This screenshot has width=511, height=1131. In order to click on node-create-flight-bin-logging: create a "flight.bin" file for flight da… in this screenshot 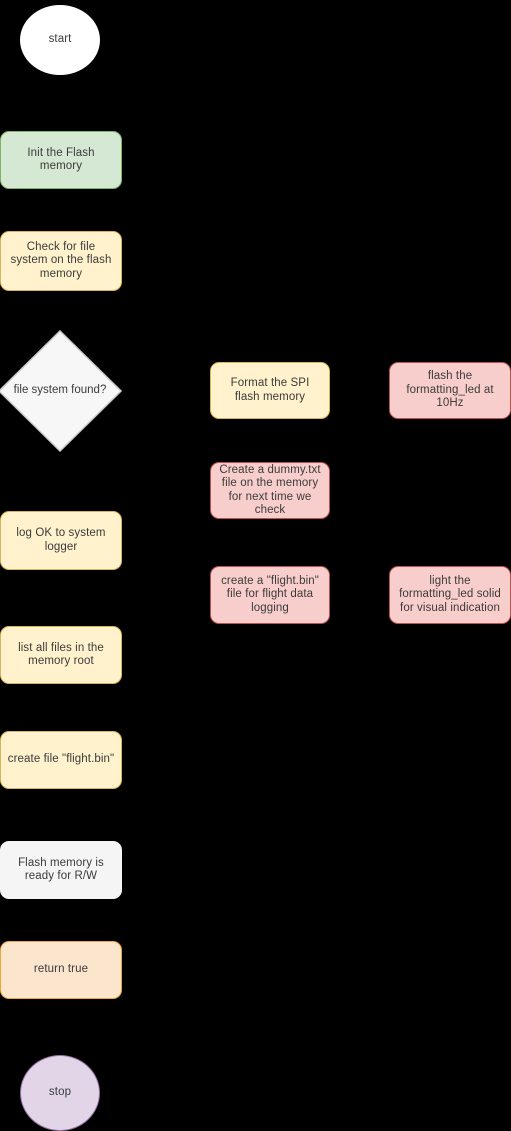, I will do `click(270, 595)`.